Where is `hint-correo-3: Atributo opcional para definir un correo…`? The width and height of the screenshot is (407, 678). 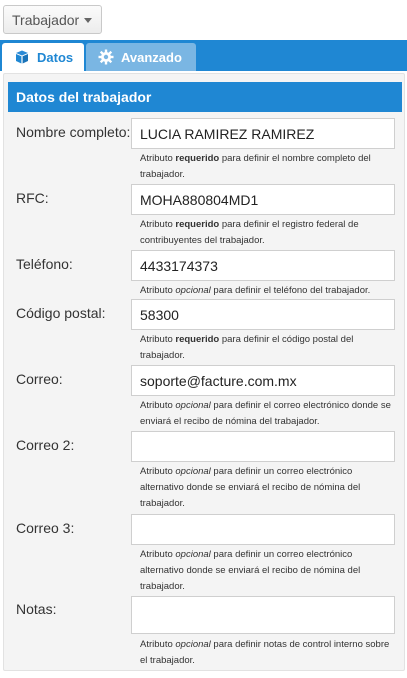 hint-correo-3: Atributo opcional para definir un correo… is located at coordinates (250, 570).